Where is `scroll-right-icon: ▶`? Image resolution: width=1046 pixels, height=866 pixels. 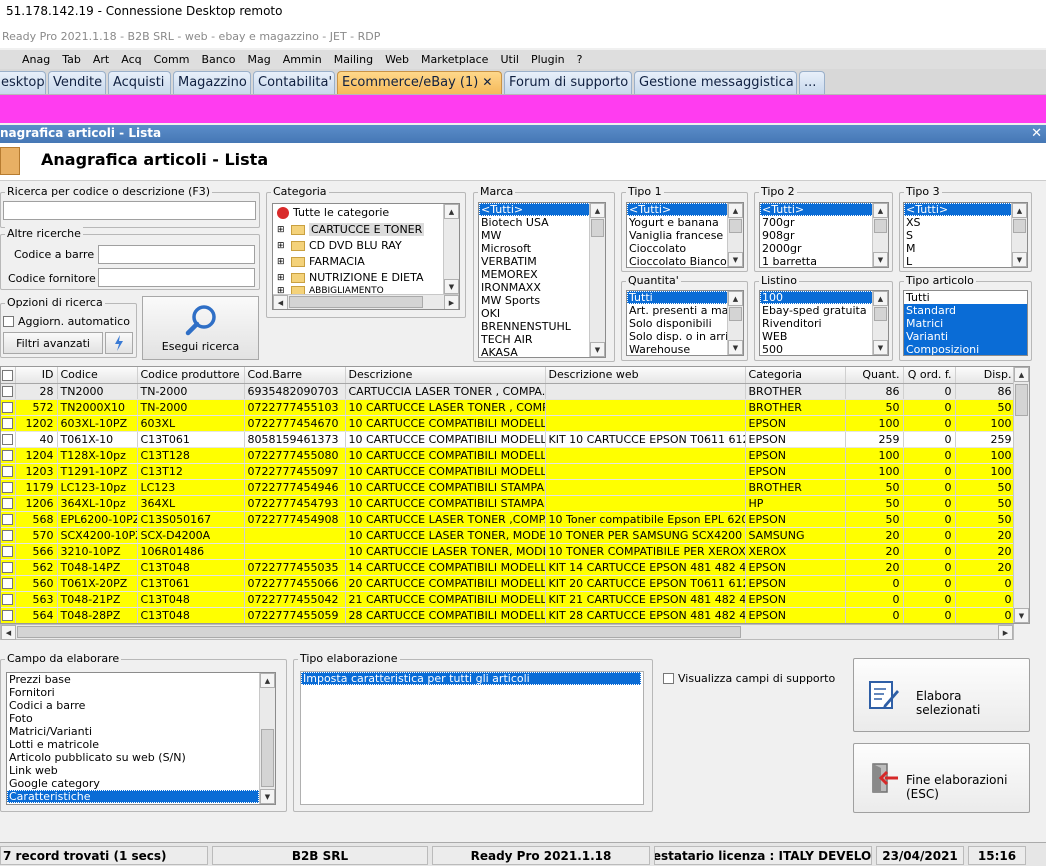
scroll-right-icon: ▶ is located at coordinates (451, 302).